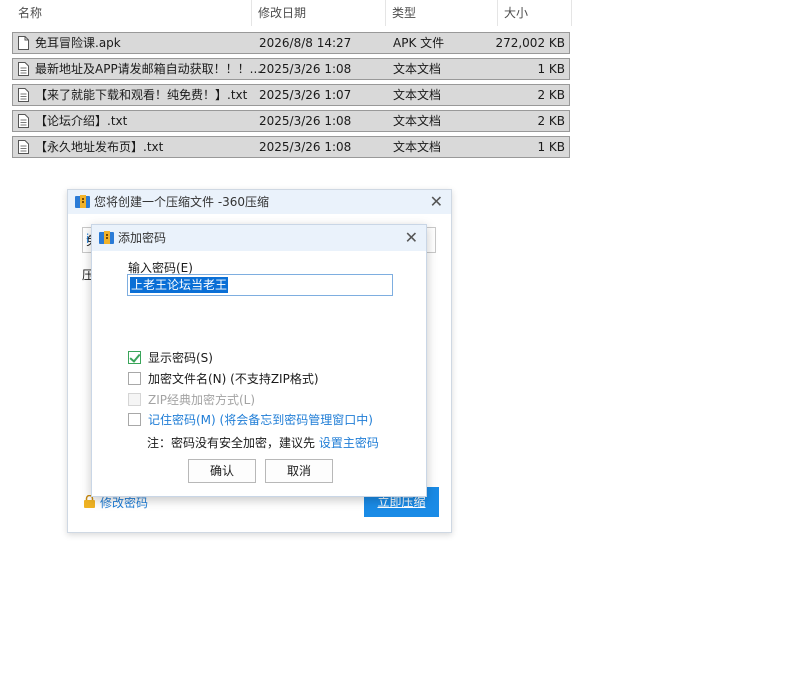 The image size is (800, 678). Describe the element at coordinates (305, 43) in the screenshot. I see `file-date: 2026/8/8 14:27` at that location.